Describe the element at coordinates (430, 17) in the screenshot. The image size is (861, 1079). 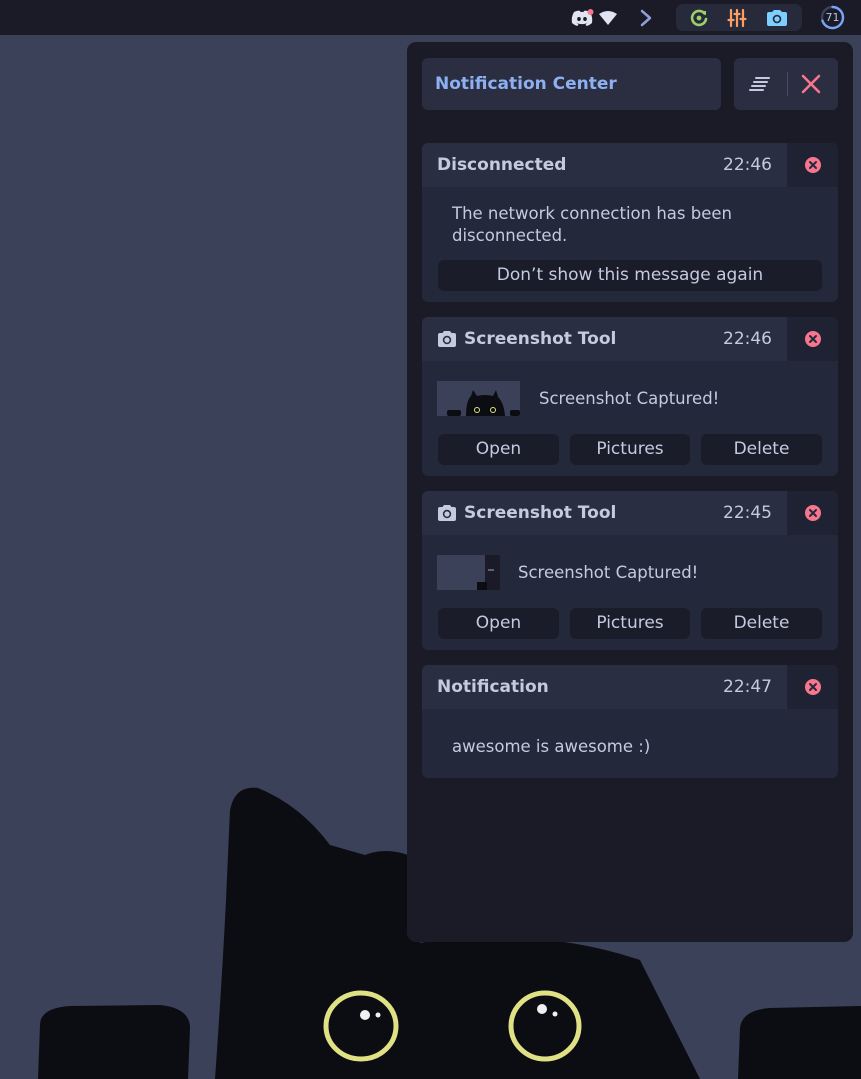
I see `top-bar: 71` at that location.